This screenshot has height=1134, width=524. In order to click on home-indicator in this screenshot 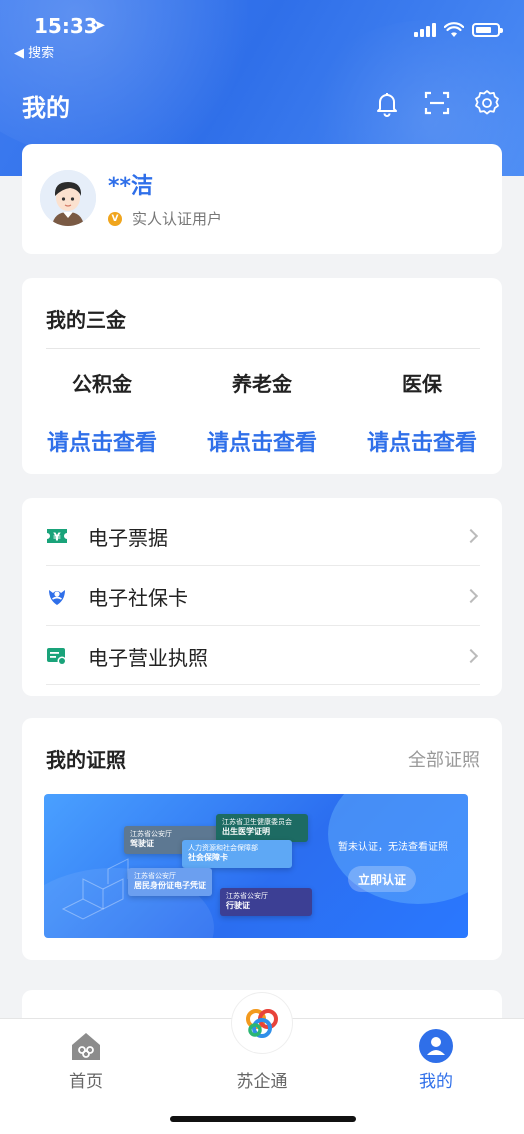, I will do `click(263, 1119)`.